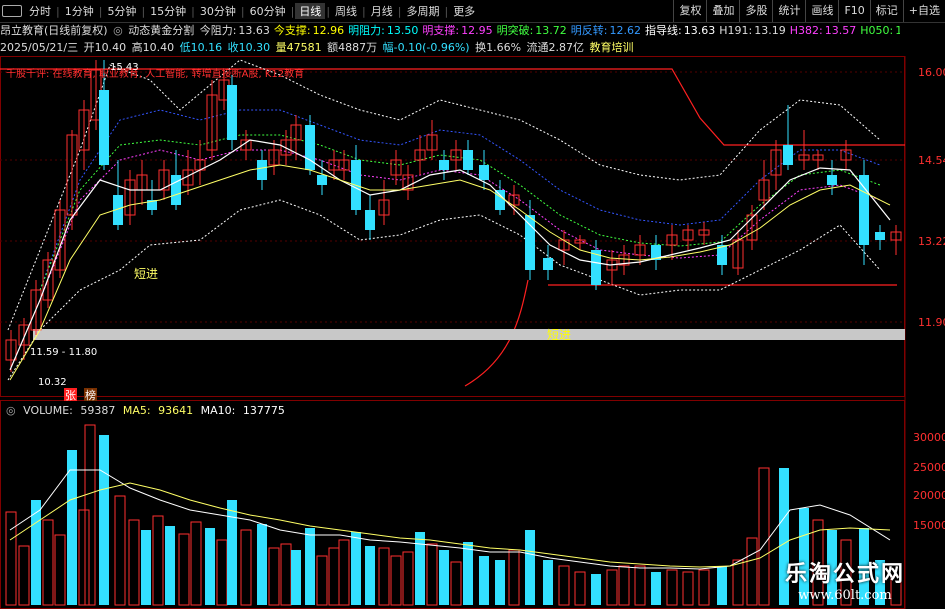 This screenshot has height=609, width=945. What do you see at coordinates (11, 410) in the screenshot?
I see `collapse-icon: ◎` at bounding box center [11, 410].